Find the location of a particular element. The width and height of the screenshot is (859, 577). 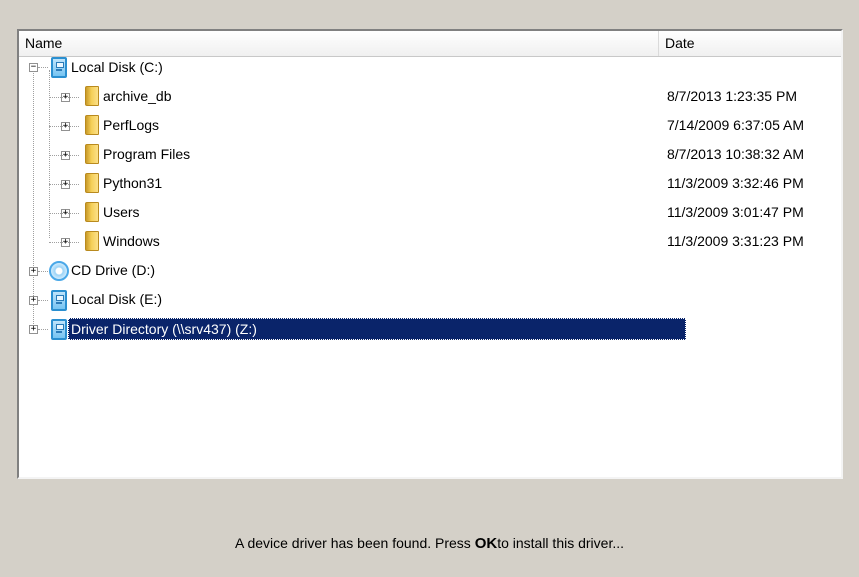

tree-item-label: PerfLogs is located at coordinates (131, 125).